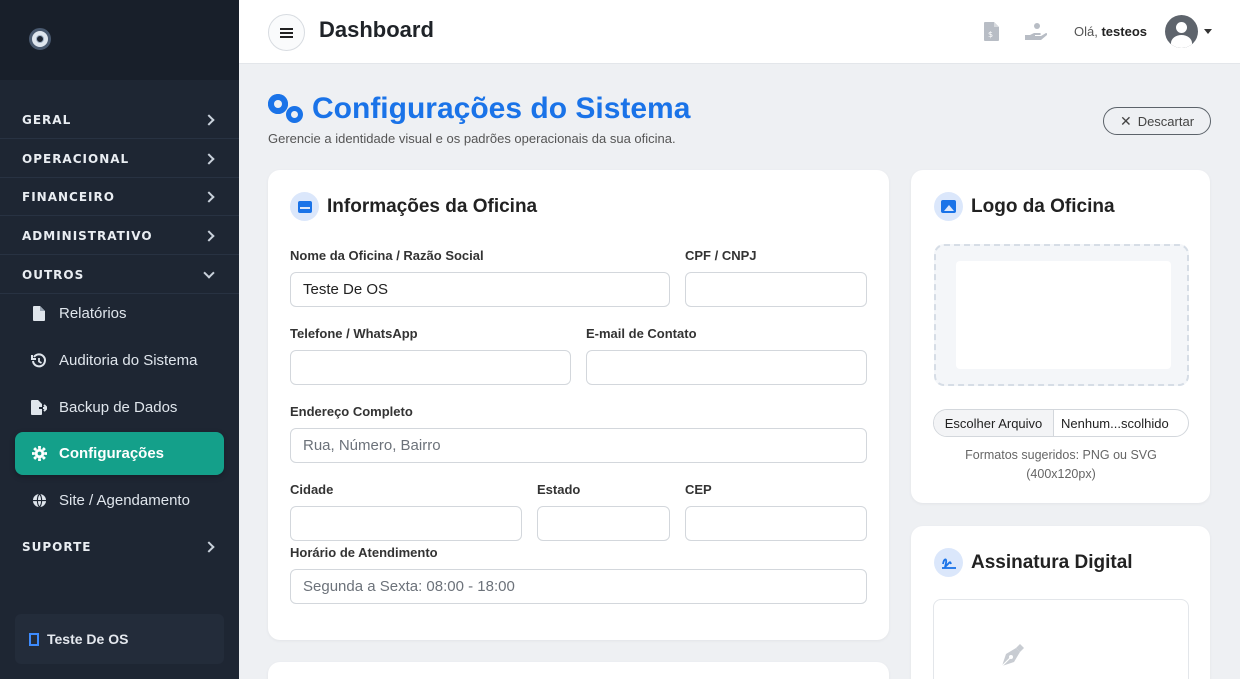 The image size is (1240, 679). I want to click on page-heading: Configurações do Sistema, so click(479, 109).